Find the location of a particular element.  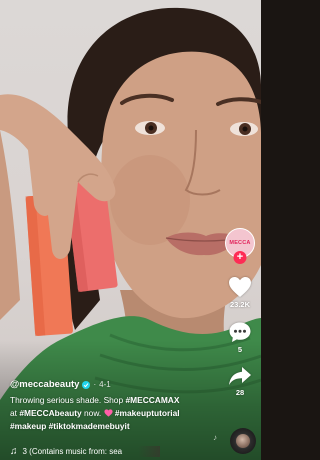

creator-avatar: MECCA + is located at coordinates (240, 246).